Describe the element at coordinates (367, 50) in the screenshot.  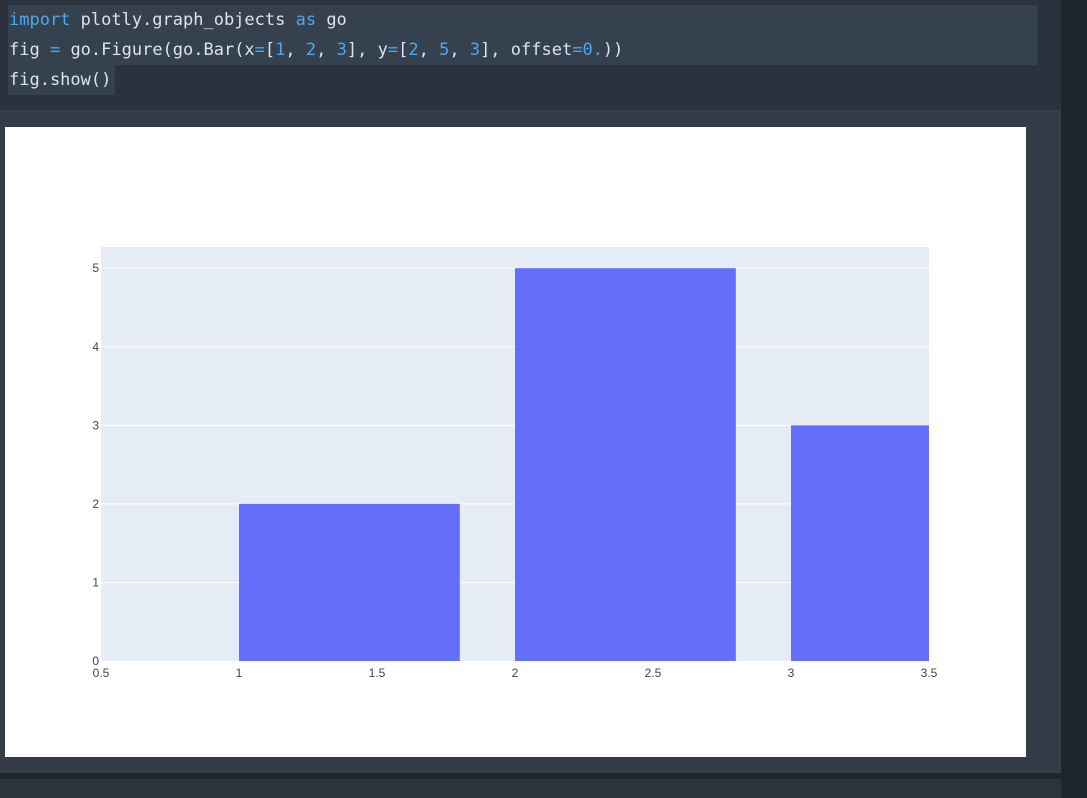
I see `code-token: ], y` at that location.